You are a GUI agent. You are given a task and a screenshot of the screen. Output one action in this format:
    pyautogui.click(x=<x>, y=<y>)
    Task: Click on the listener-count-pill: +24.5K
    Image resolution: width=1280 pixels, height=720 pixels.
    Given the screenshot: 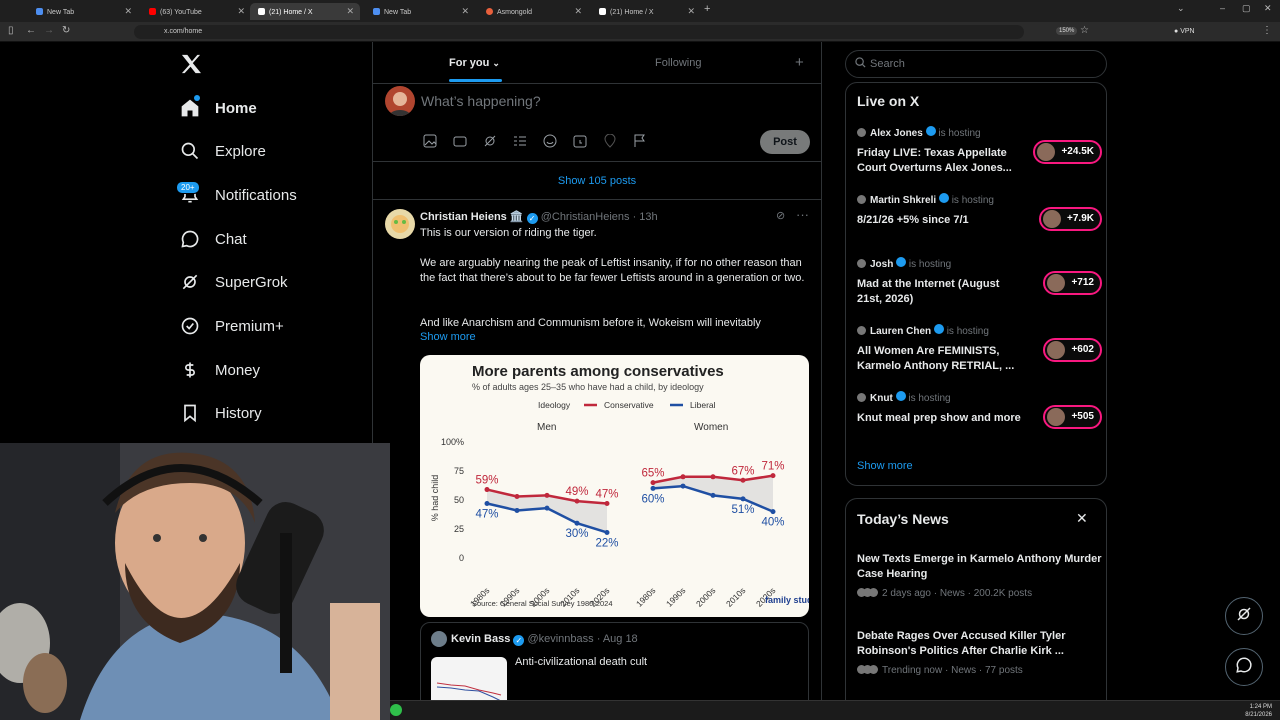 What is the action you would take?
    pyautogui.click(x=1067, y=152)
    